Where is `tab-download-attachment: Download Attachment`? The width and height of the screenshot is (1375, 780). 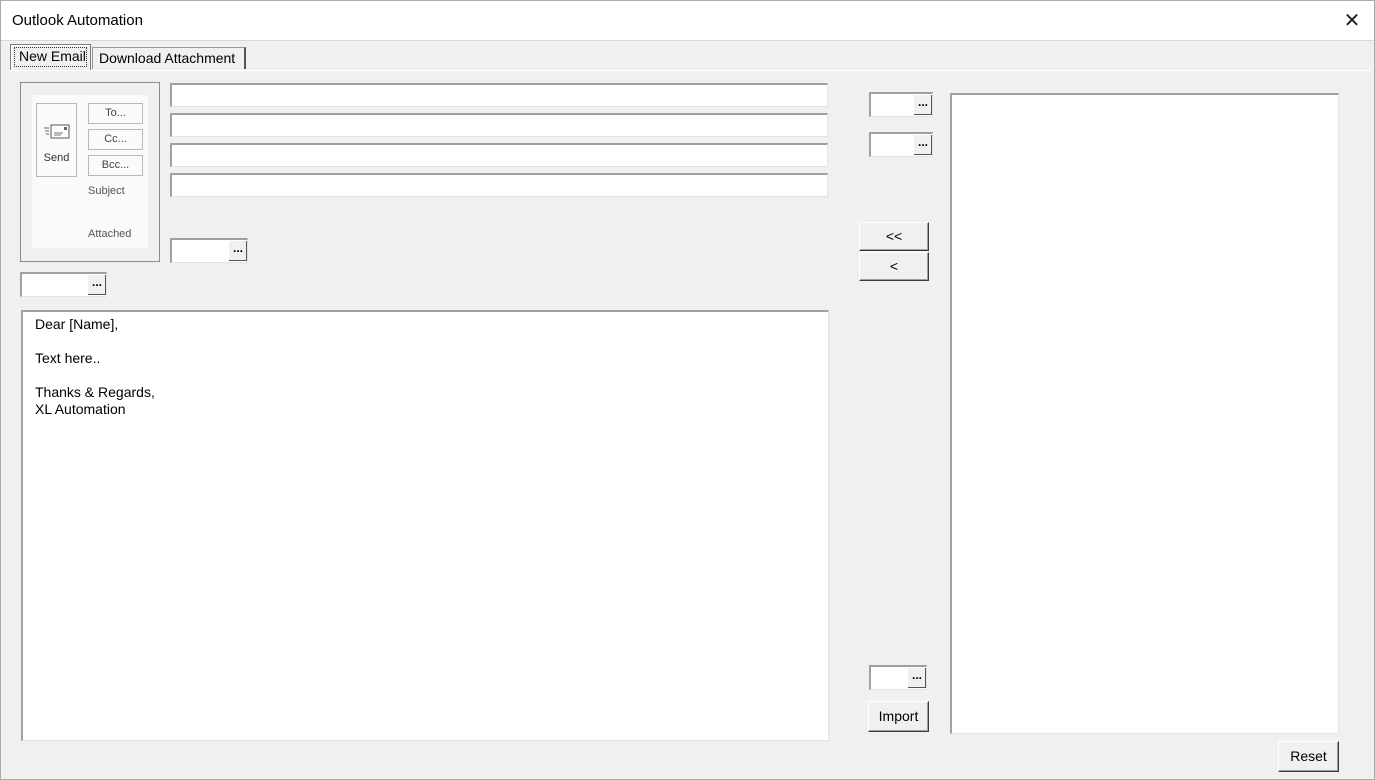 tab-download-attachment: Download Attachment is located at coordinates (169, 58).